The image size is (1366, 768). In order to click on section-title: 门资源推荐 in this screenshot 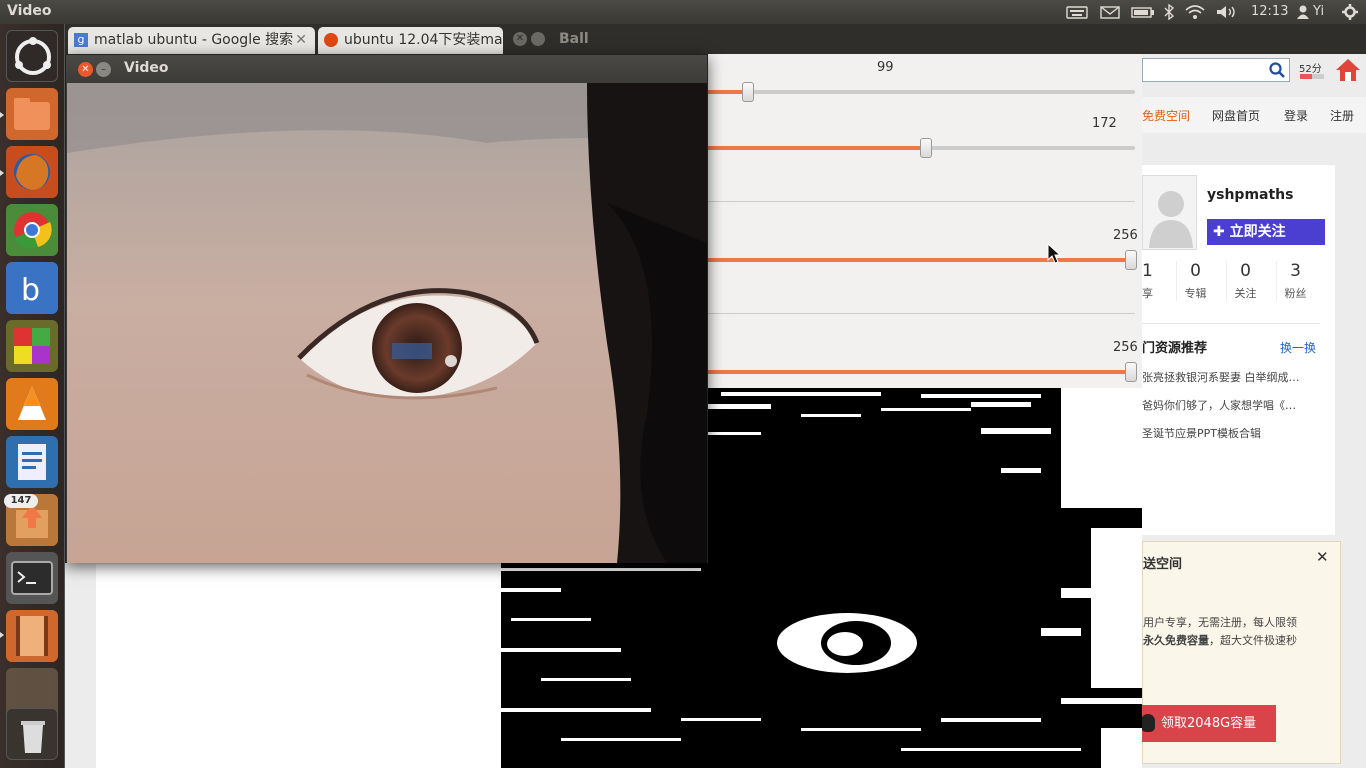, I will do `click(1175, 348)`.